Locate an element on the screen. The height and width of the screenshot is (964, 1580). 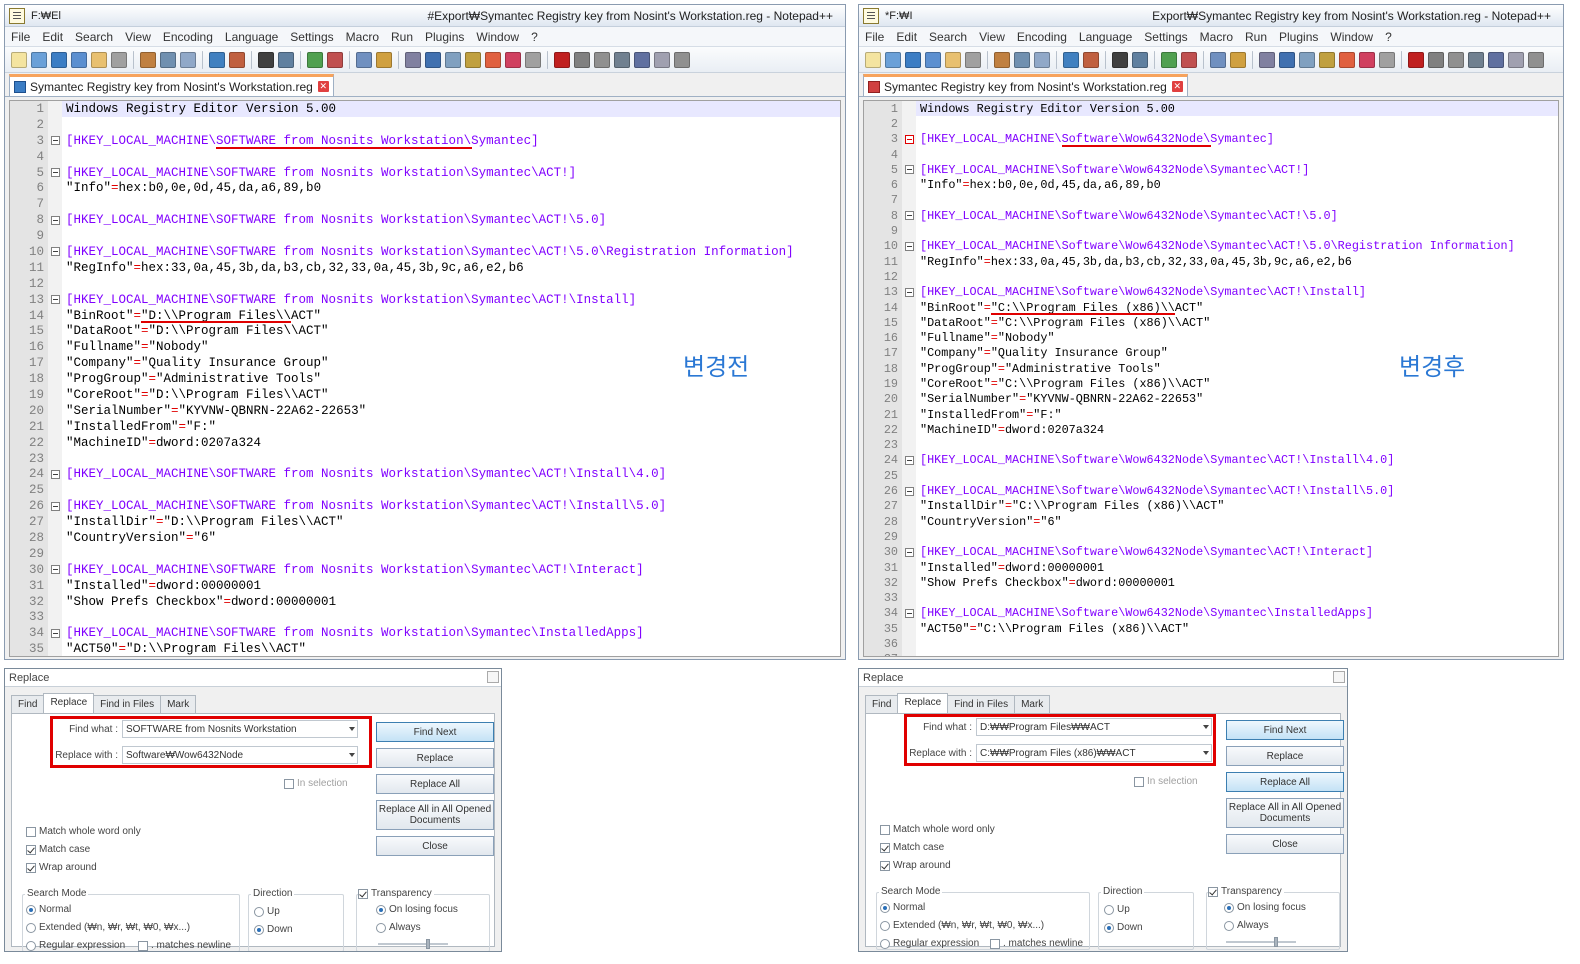
menu-item-window: Window is located at coordinates (1351, 37).